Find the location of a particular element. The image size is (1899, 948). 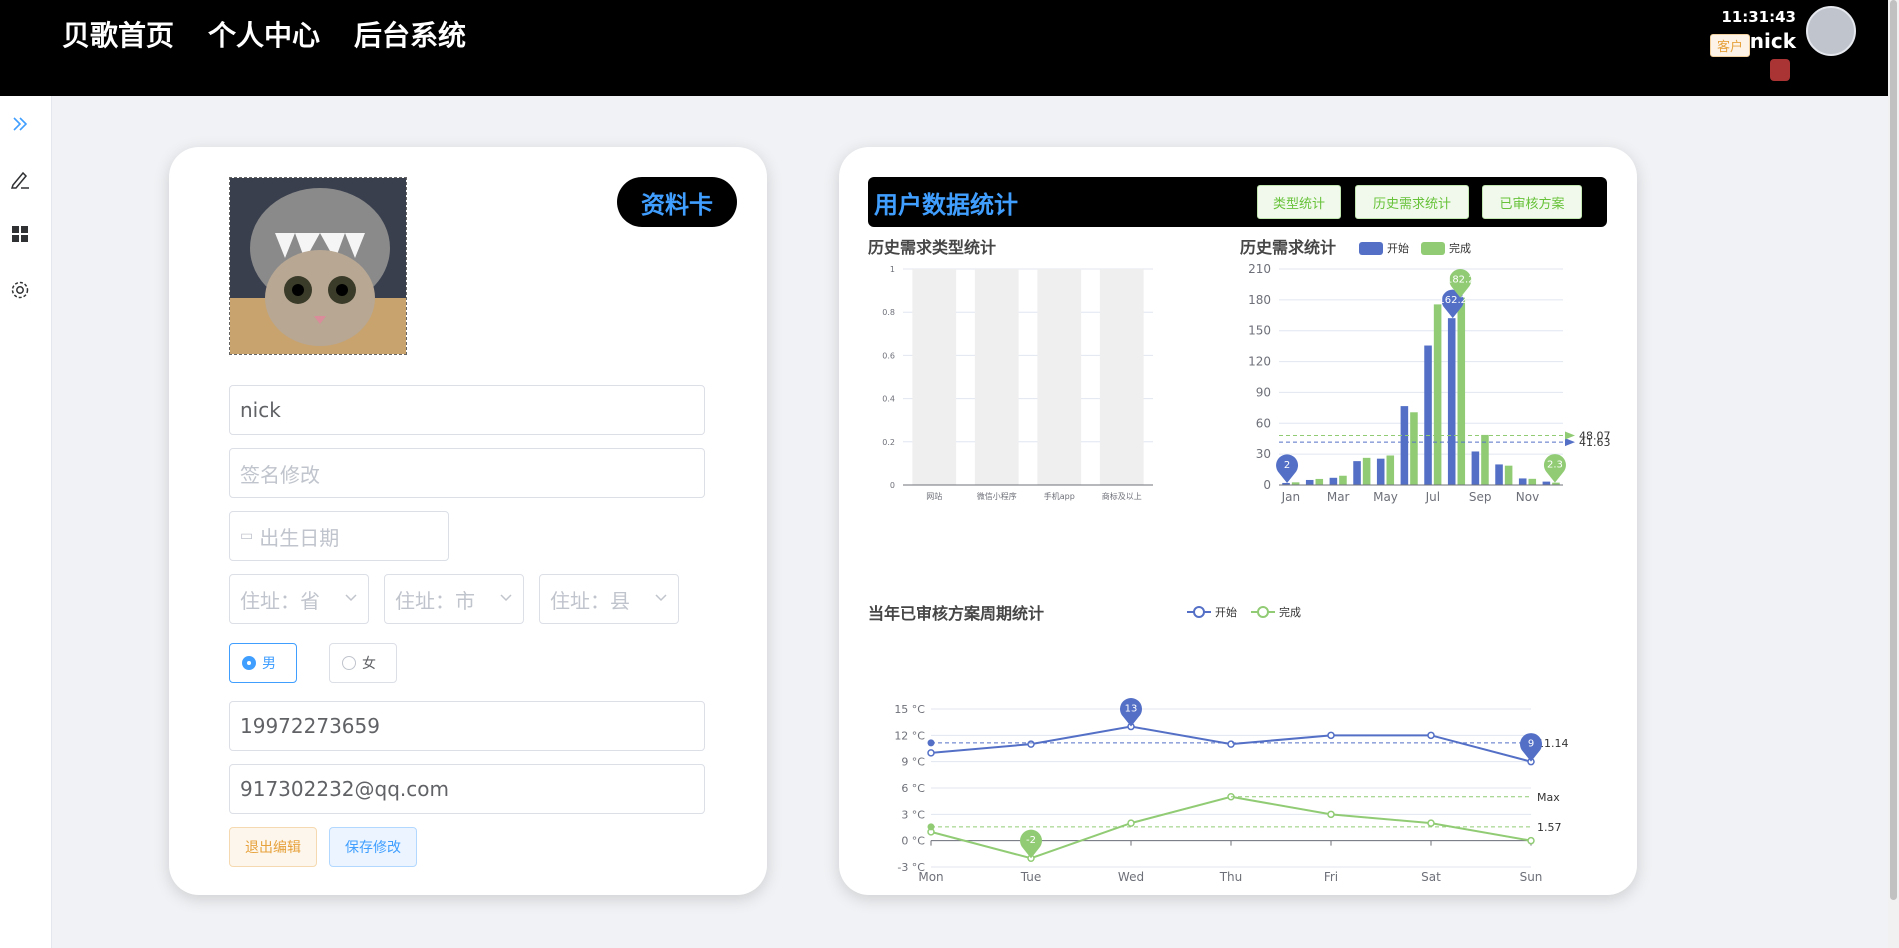

x-tick-label: Nov is located at coordinates (1527, 497).